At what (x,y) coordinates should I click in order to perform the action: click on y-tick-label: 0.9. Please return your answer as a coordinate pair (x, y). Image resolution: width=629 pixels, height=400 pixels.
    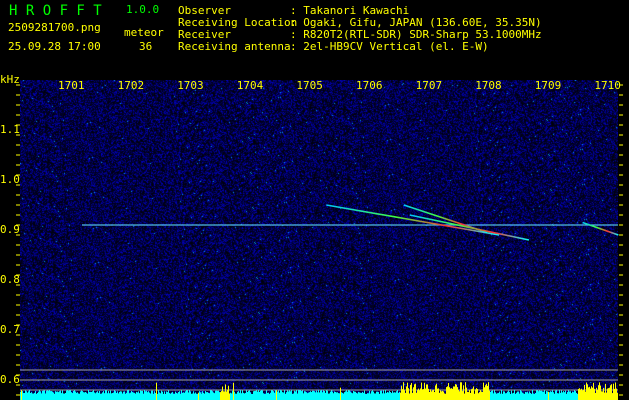
    Looking at the image, I should click on (10, 229).